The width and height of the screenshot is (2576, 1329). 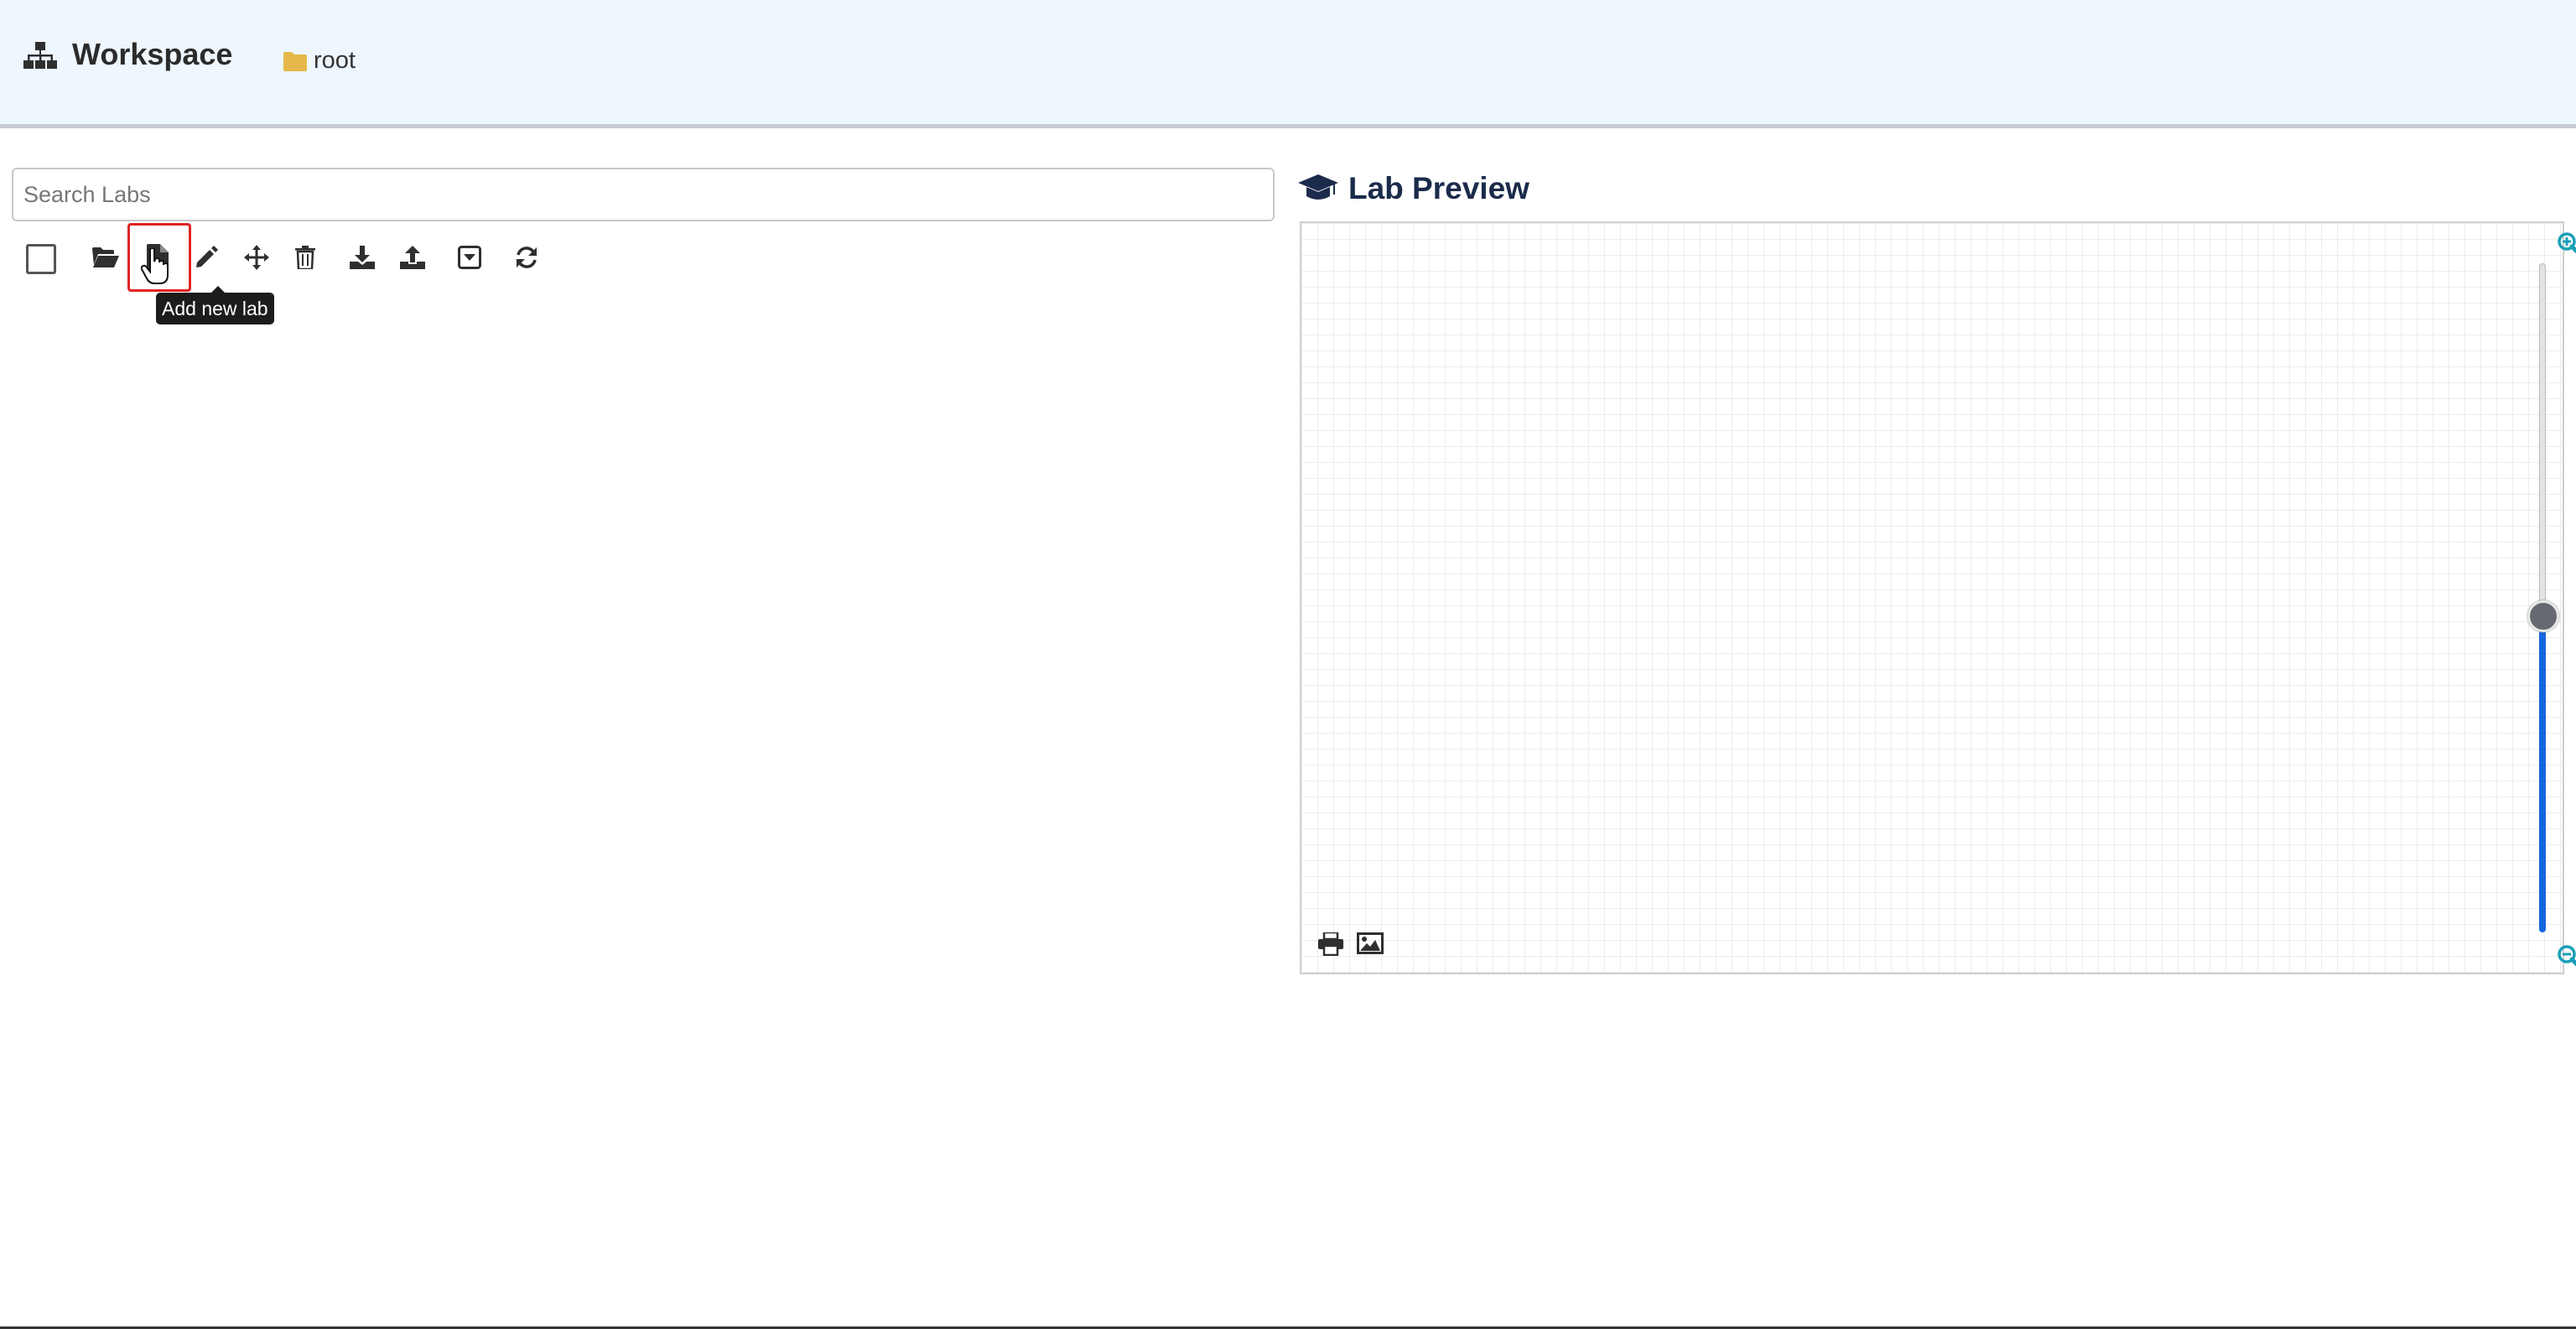 What do you see at coordinates (215, 305) in the screenshot?
I see `tooltip: Add new lab` at bounding box center [215, 305].